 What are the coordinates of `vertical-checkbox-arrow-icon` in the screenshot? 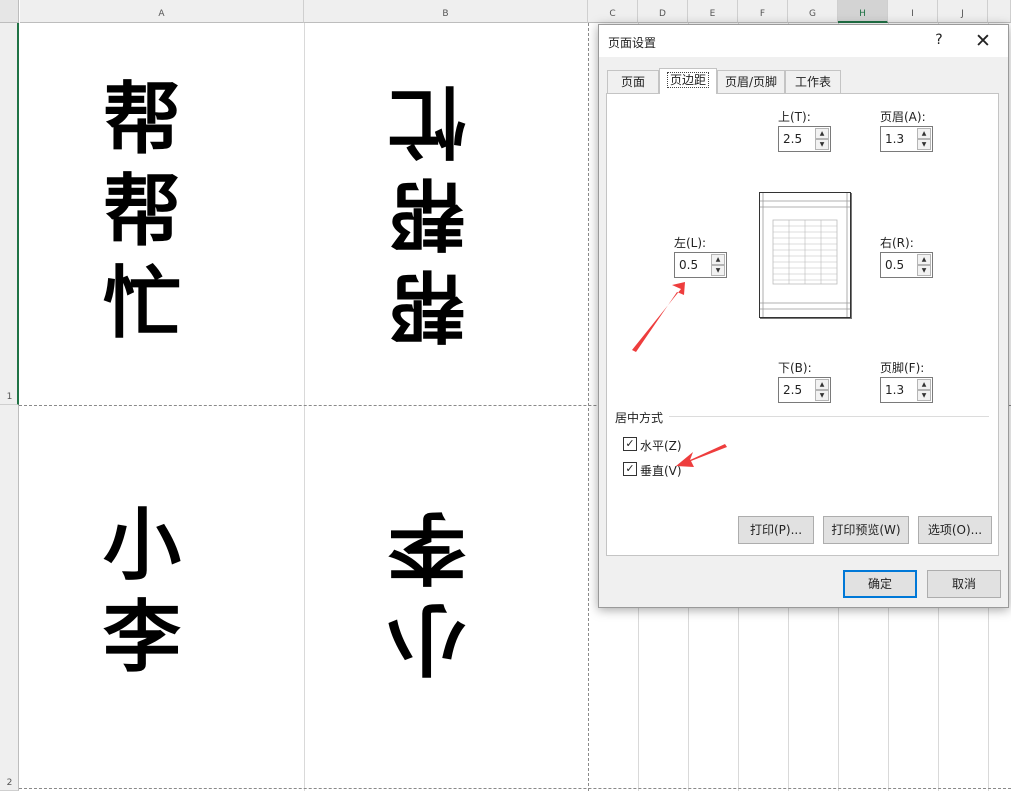 It's located at (701, 455).